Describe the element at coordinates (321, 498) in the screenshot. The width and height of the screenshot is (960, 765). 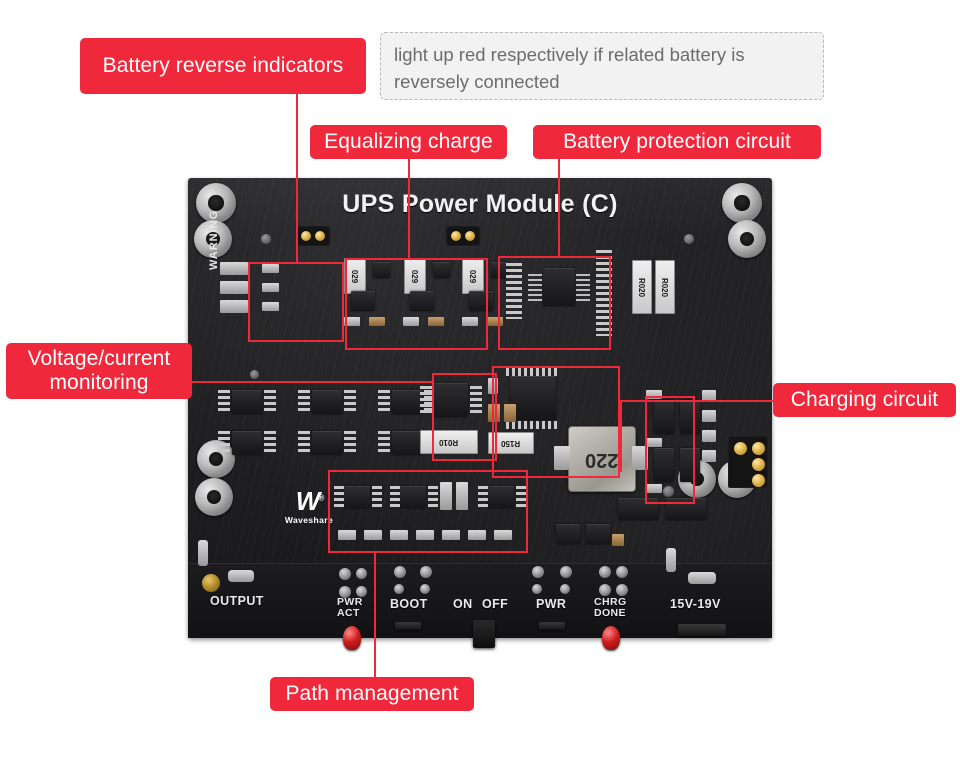
I see `registered-trademark-icon: ®` at that location.